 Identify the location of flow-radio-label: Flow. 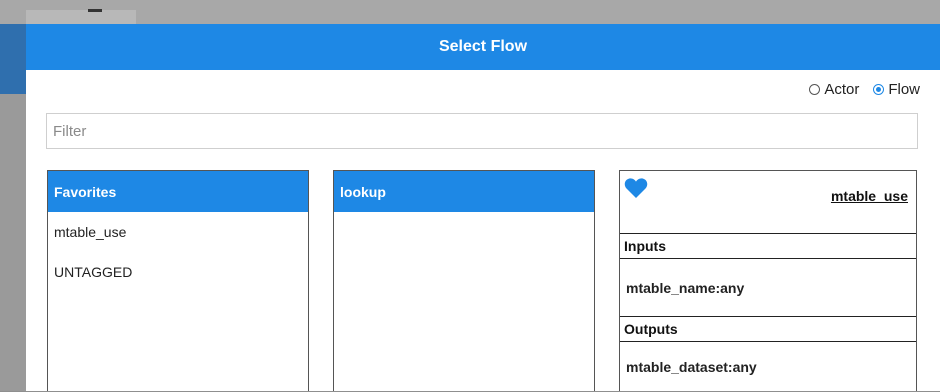
(904, 89).